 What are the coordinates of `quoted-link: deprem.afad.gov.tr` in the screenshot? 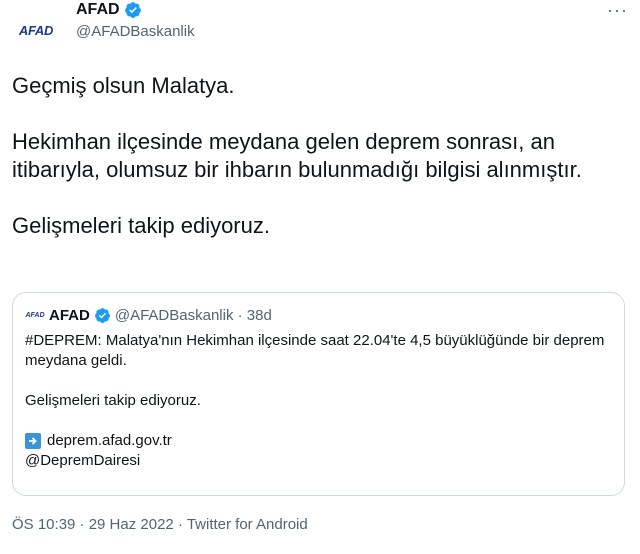 It's located at (109, 441).